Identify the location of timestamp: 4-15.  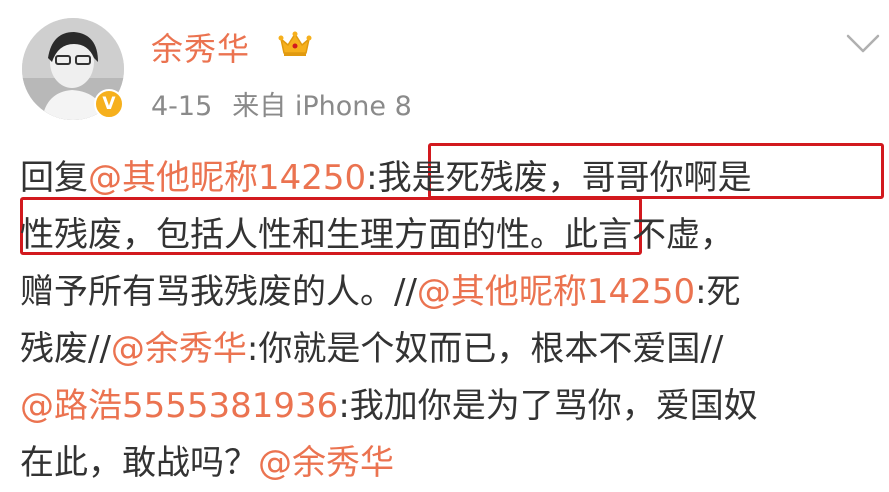
(182, 106).